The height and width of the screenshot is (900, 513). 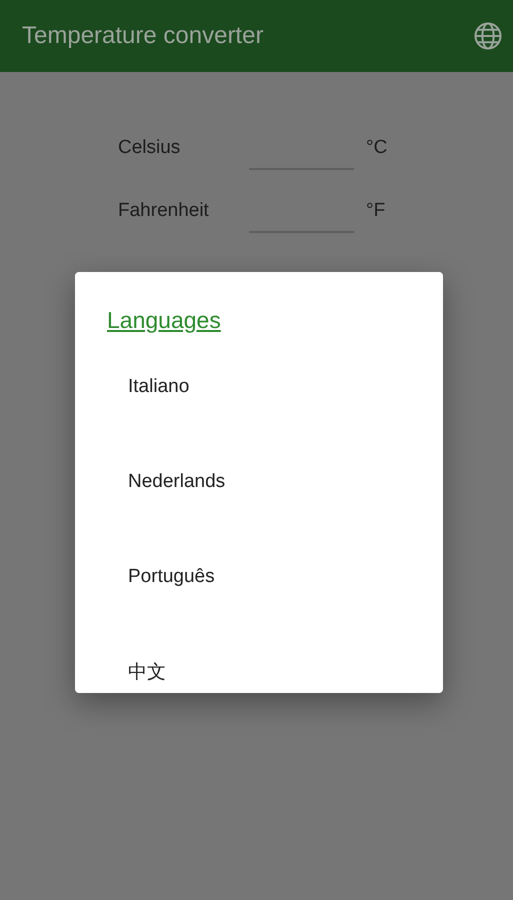 What do you see at coordinates (164, 211) in the screenshot?
I see `unit-label: Fahrenheit` at bounding box center [164, 211].